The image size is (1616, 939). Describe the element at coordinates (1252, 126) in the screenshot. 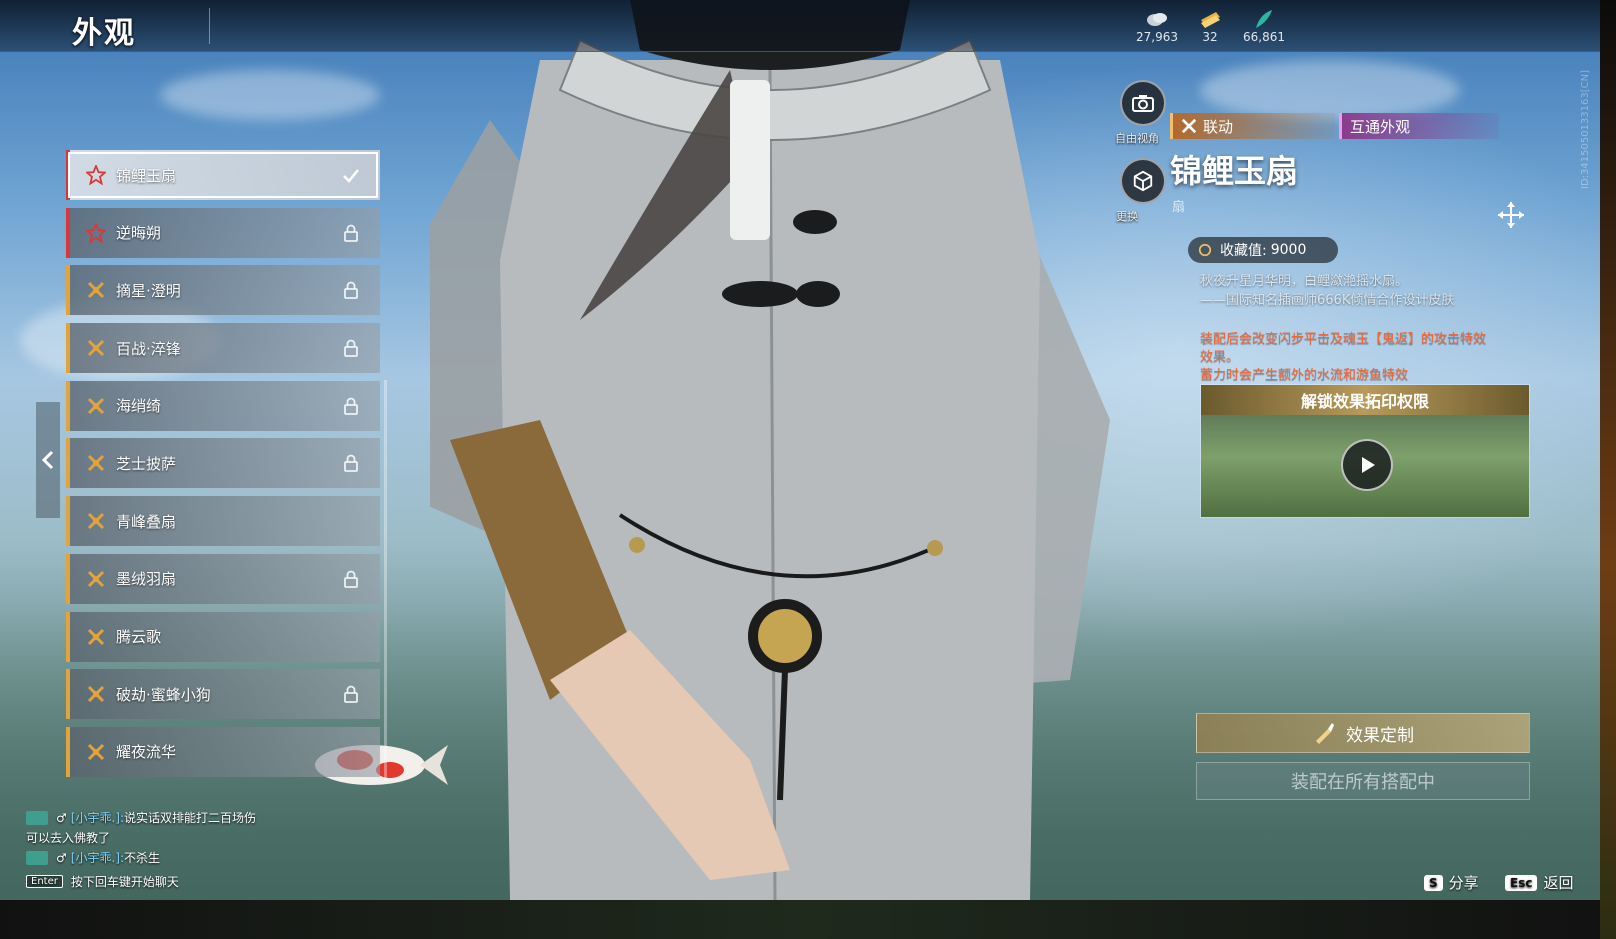

I see `collab-tag: 联动` at that location.